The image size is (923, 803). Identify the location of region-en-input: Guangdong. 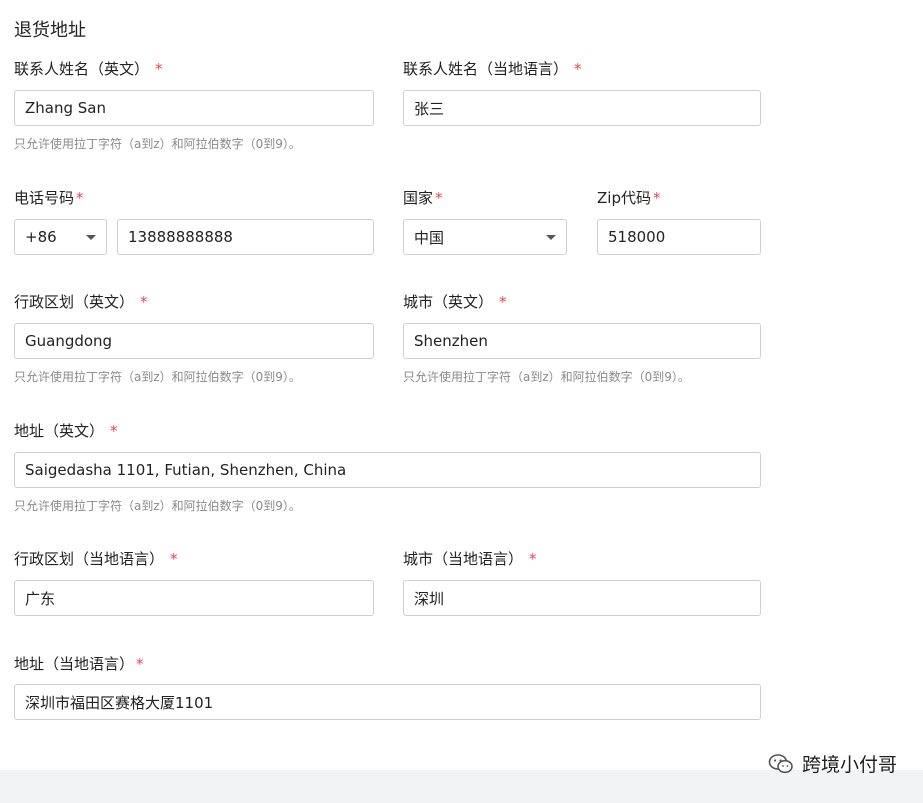
(194, 341).